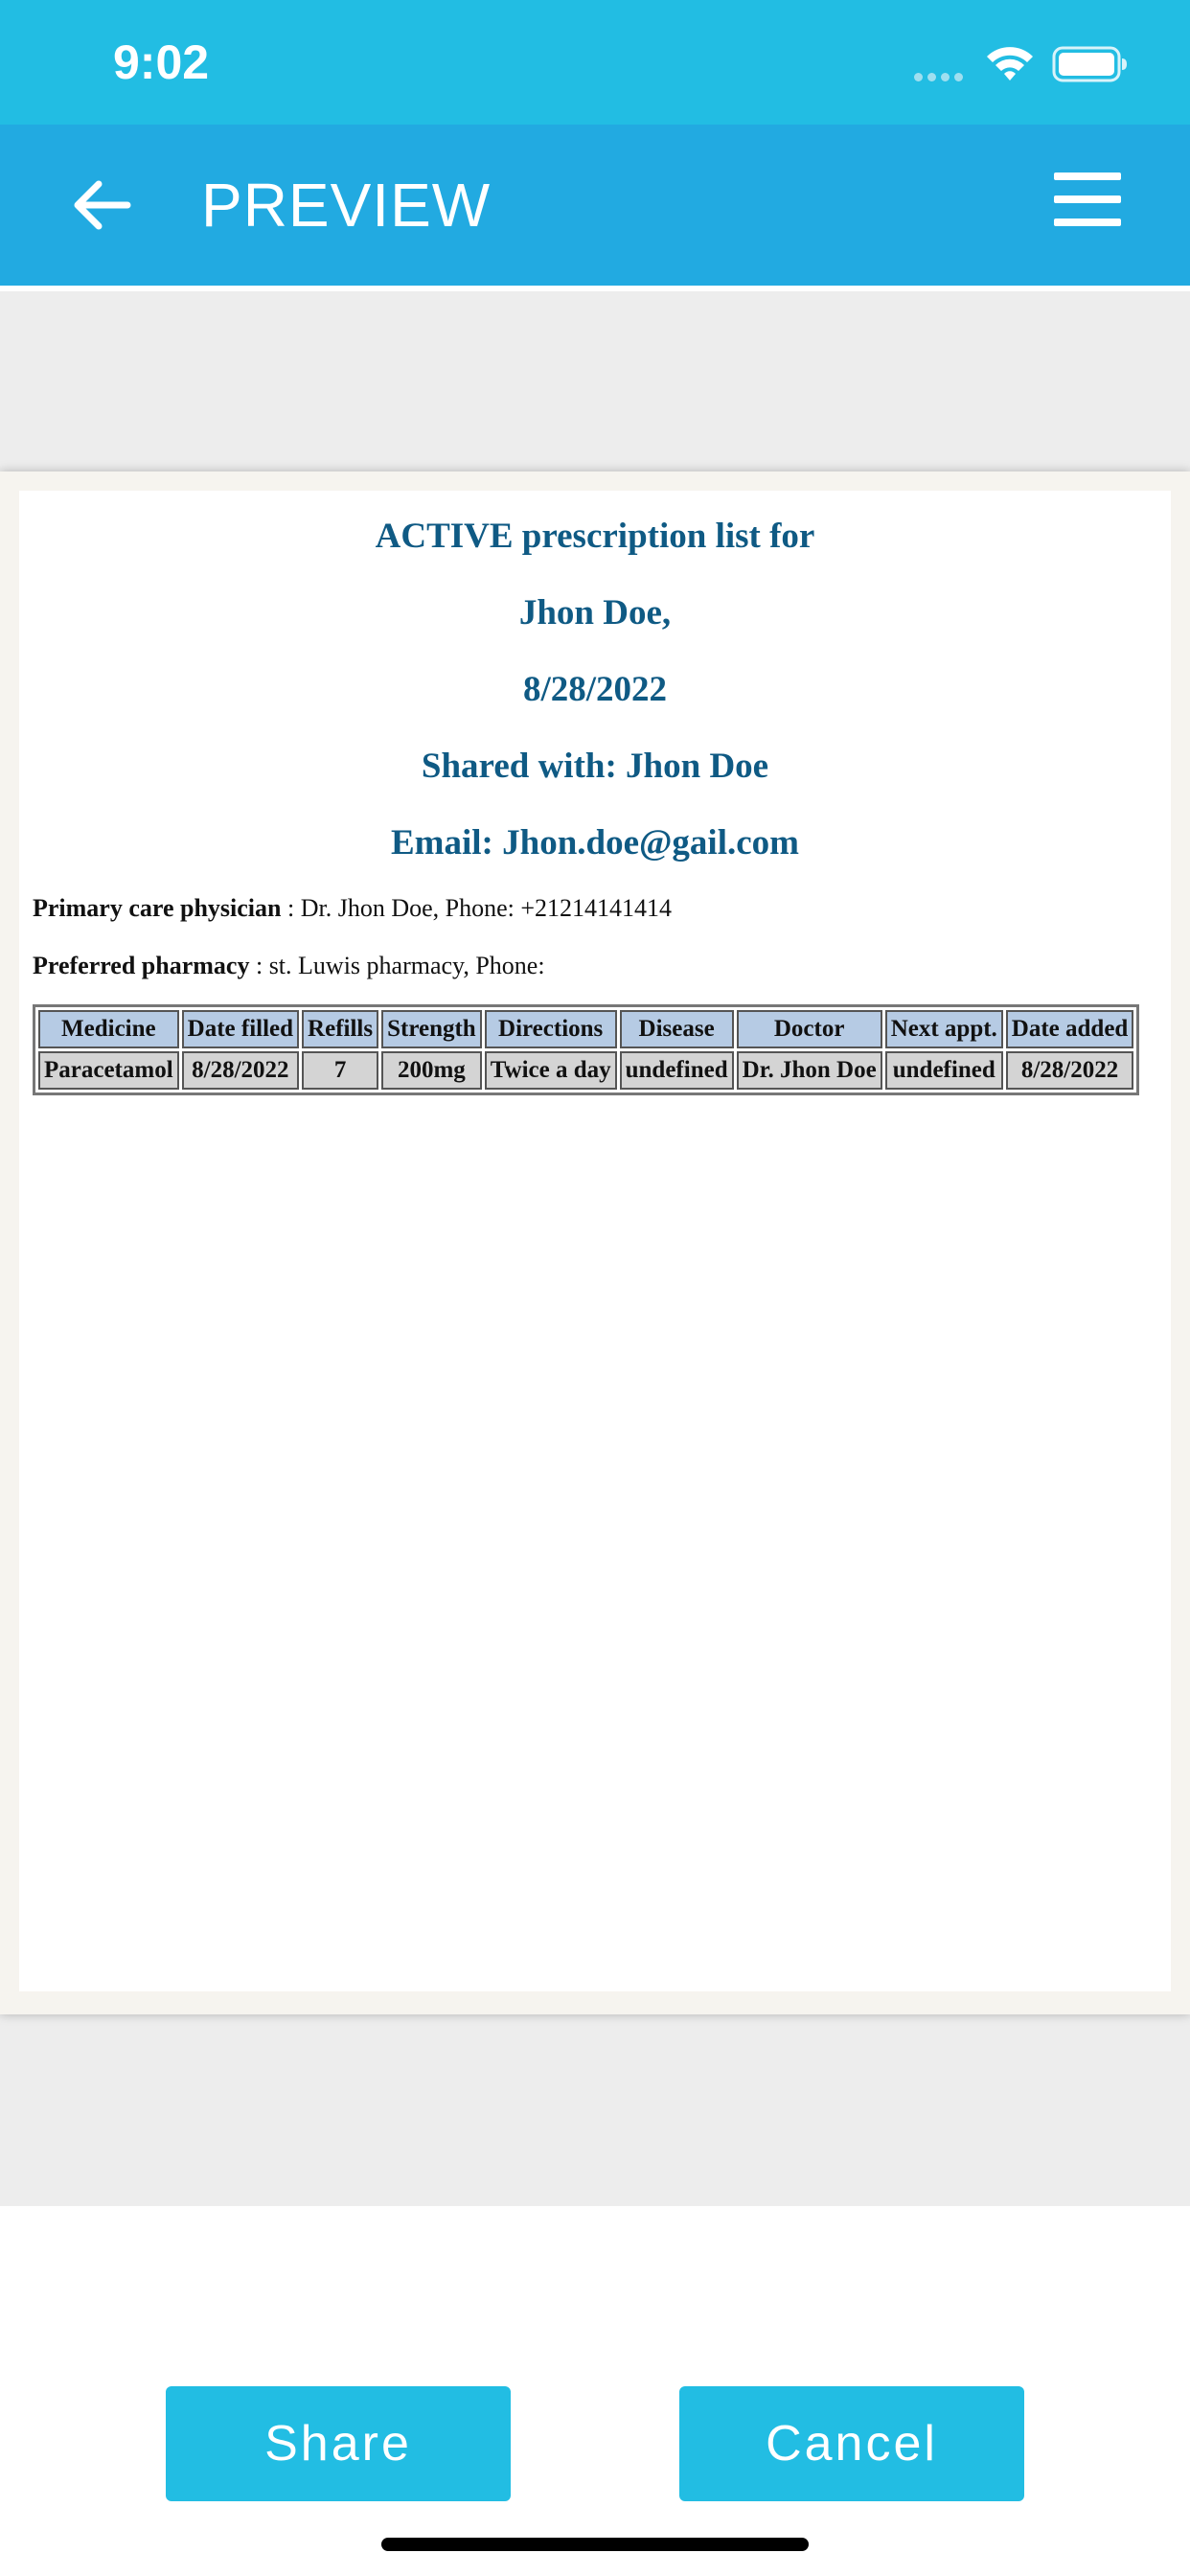 The height and width of the screenshot is (2576, 1190). I want to click on pharmacy-label: Preferred pharmacy, so click(141, 965).